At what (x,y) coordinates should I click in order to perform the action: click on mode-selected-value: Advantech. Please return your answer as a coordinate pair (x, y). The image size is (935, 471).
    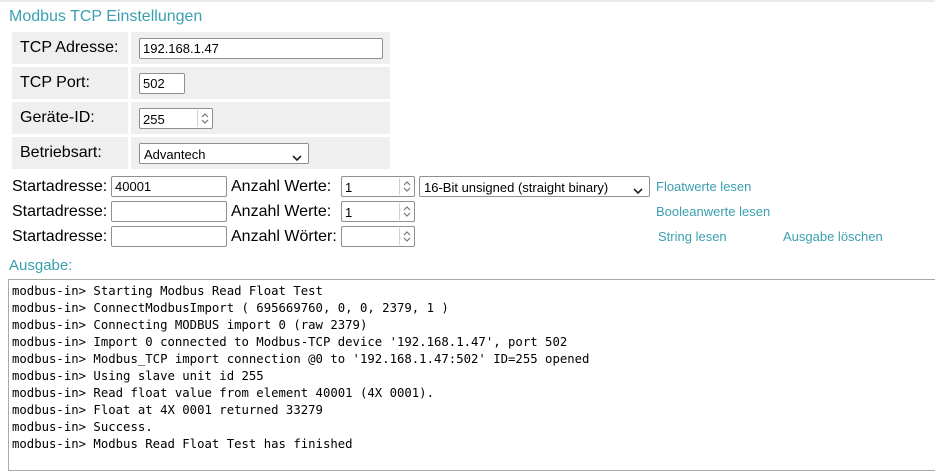
    Looking at the image, I should click on (175, 154).